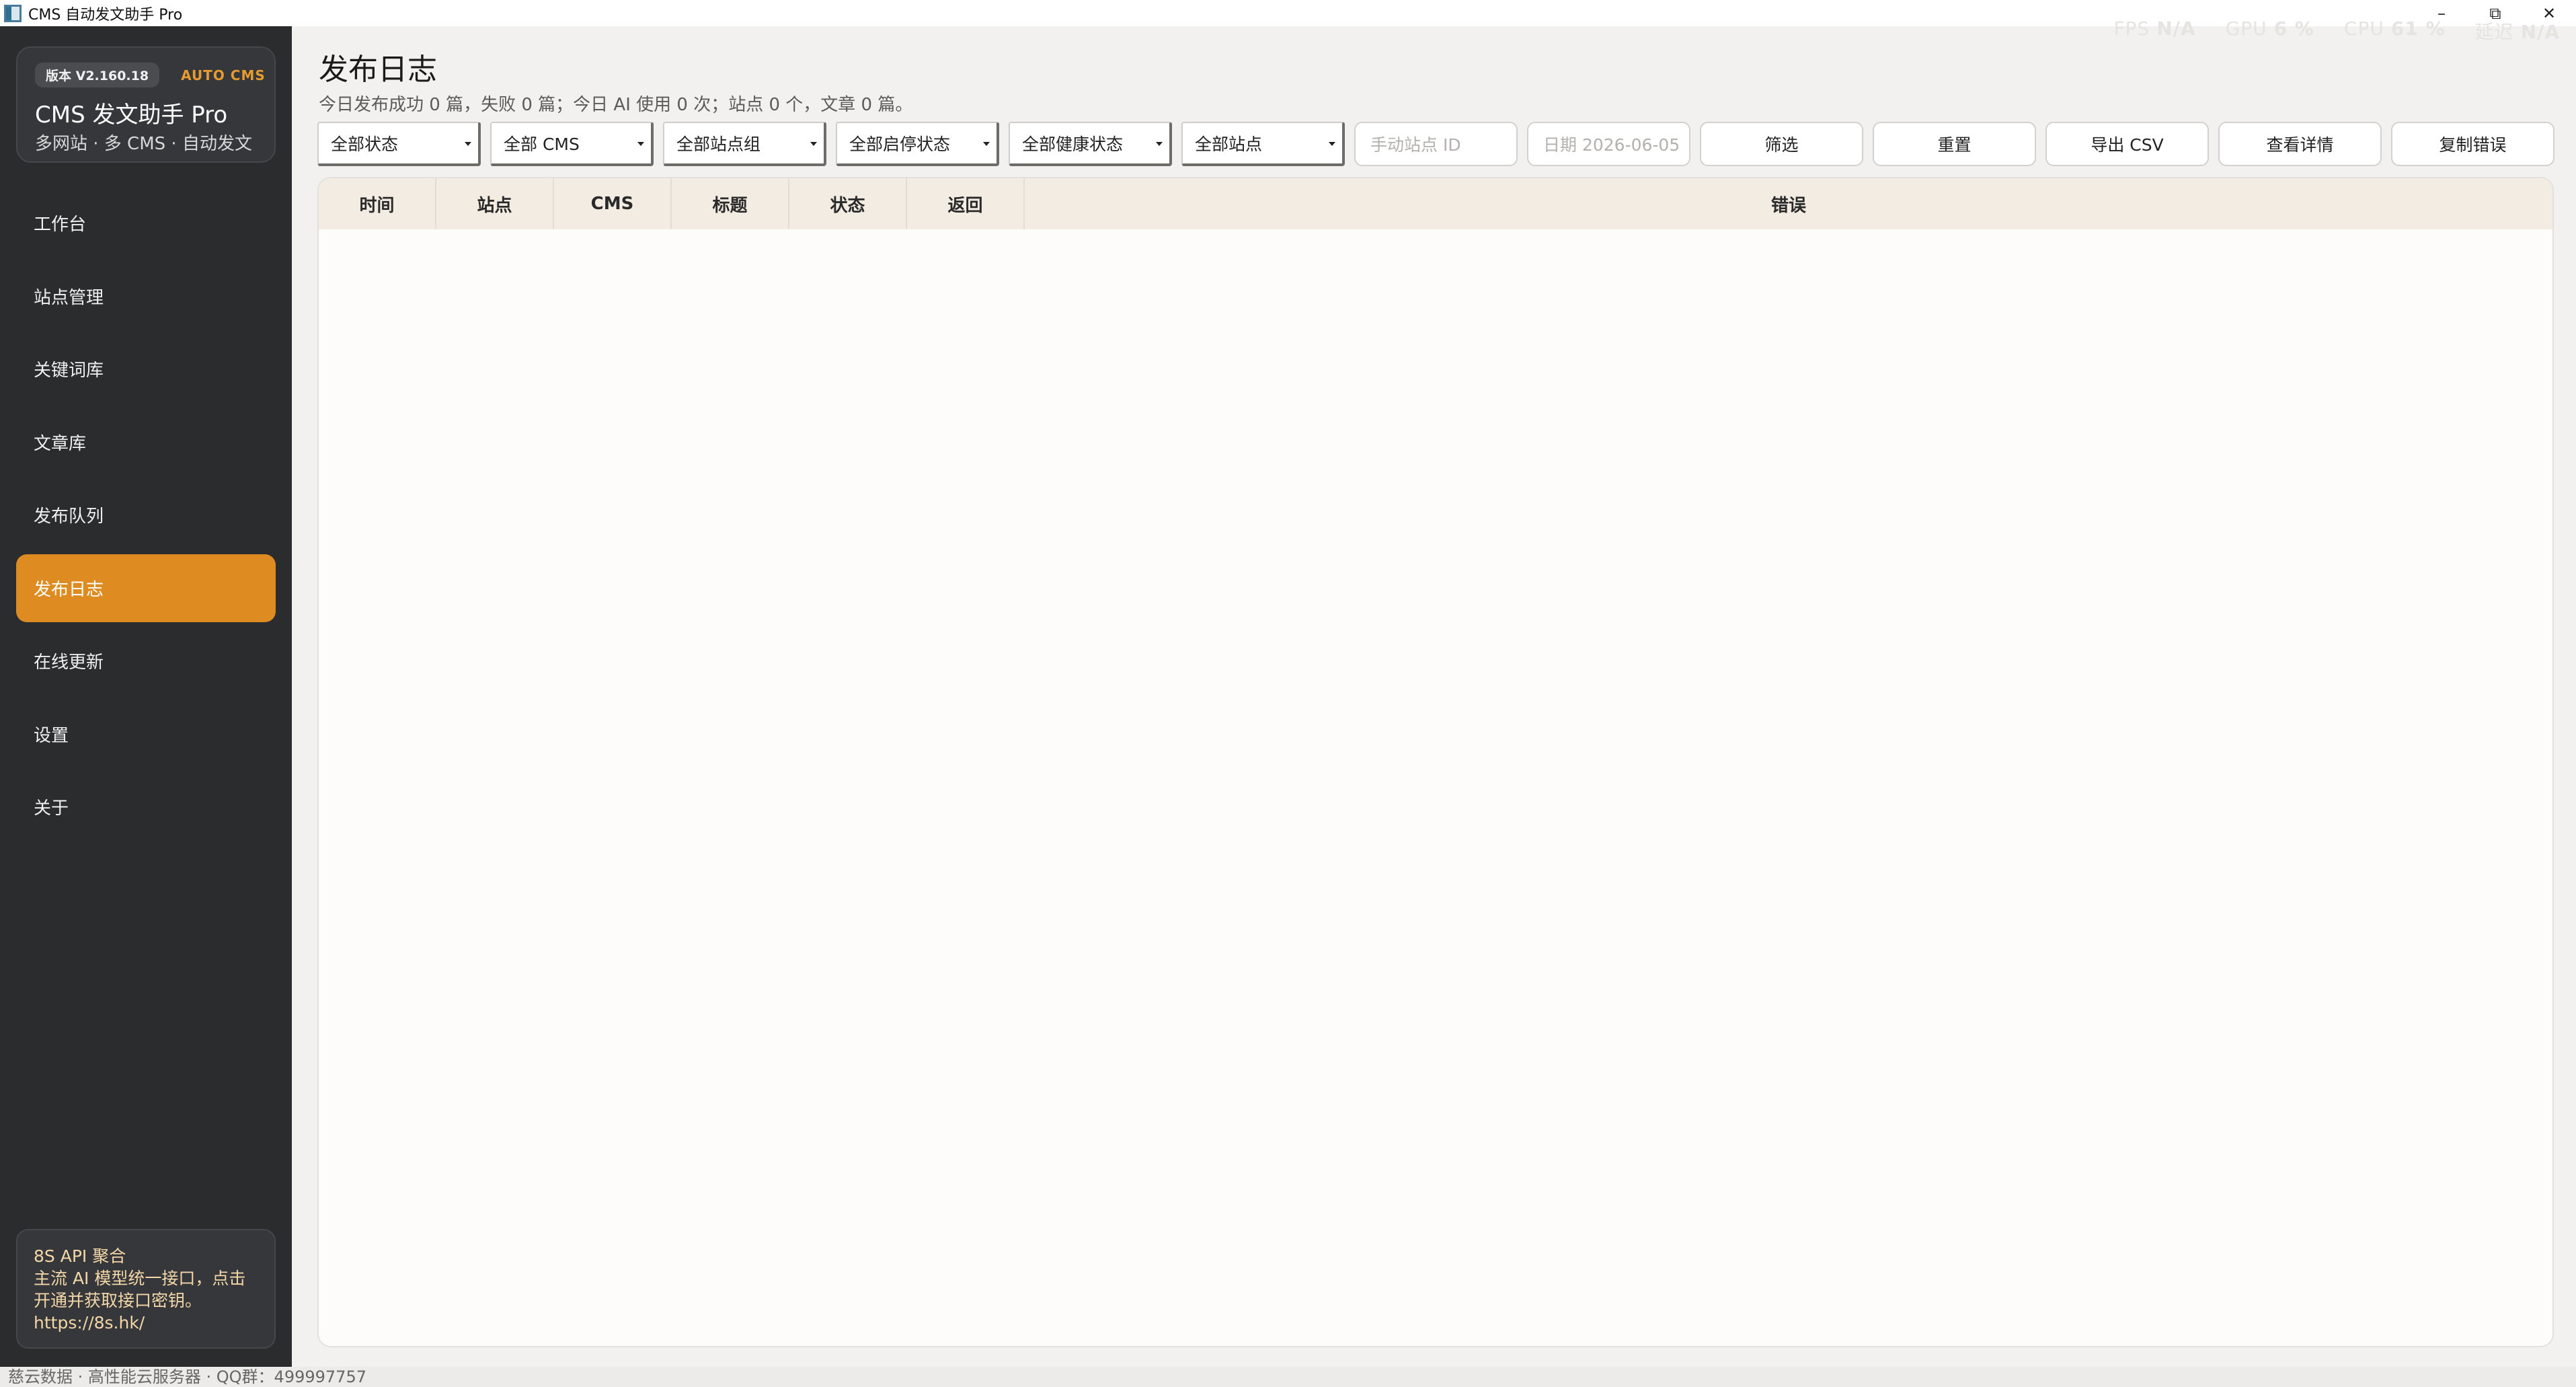 The height and width of the screenshot is (1387, 2576). I want to click on status-bar: 慈云数据 · 高性能云服务器 · QQ群：499997757, so click(1288, 1377).